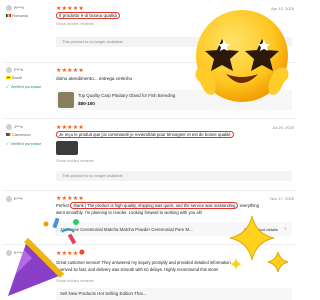  I want to click on cameroon-flag-icon, so click(8, 135).